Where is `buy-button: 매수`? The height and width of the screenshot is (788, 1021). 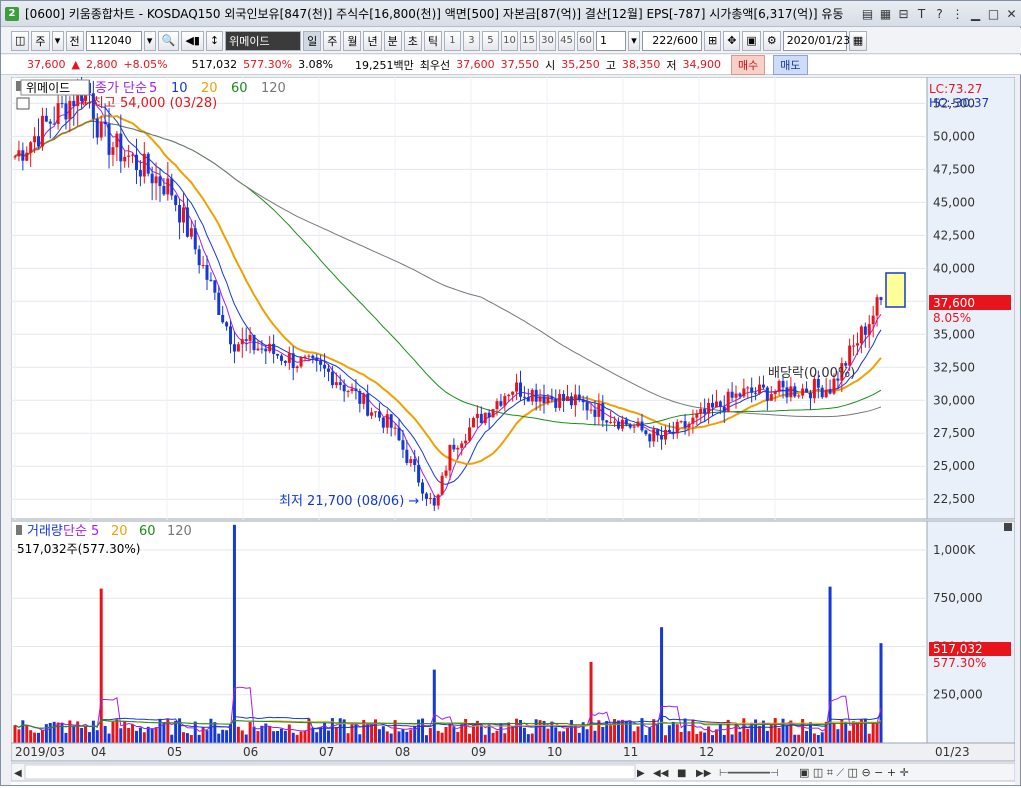 buy-button: 매수 is located at coordinates (748, 64).